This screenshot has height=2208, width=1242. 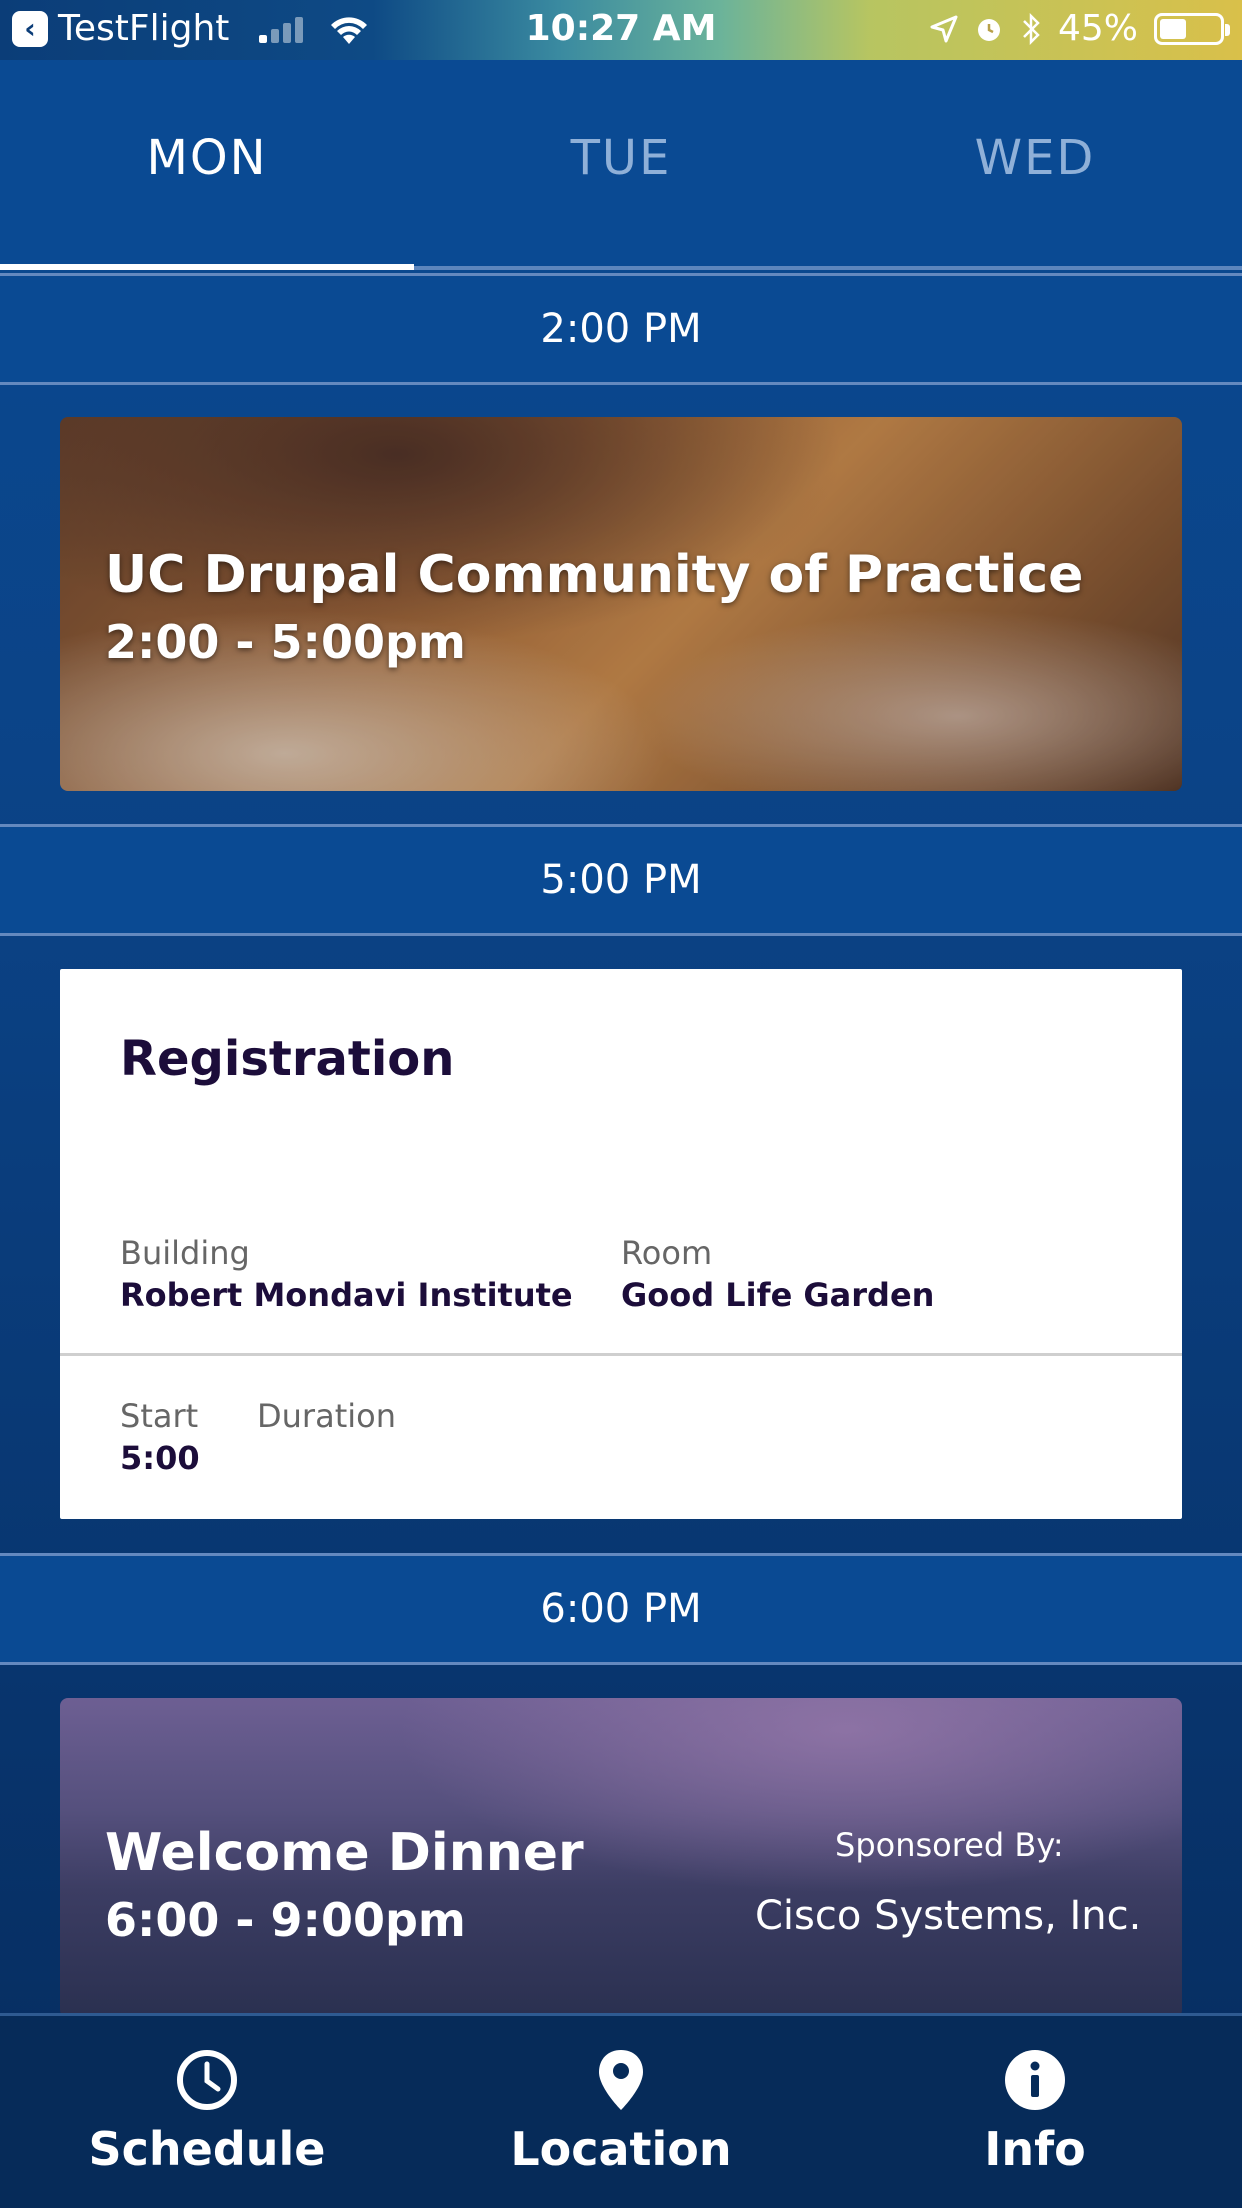 What do you see at coordinates (287, 1059) in the screenshot?
I see `event-title: Registration` at bounding box center [287, 1059].